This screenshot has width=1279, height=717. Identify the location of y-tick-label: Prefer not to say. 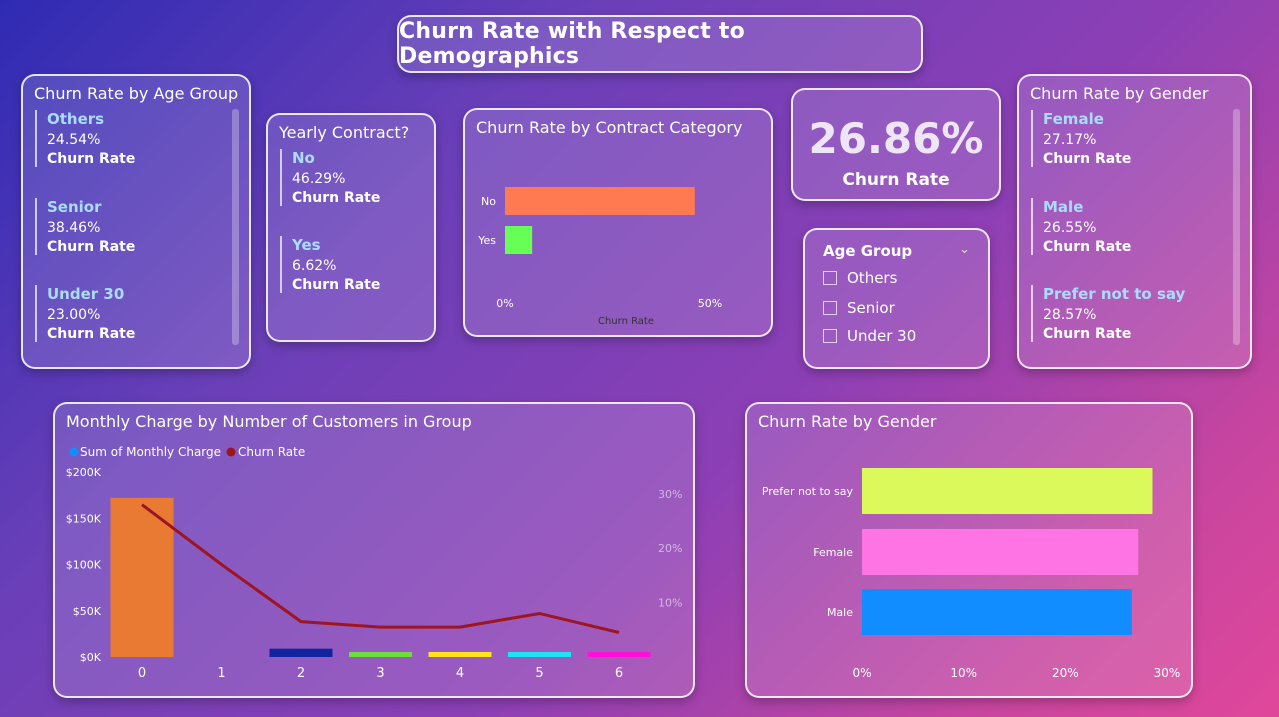
(808, 491).